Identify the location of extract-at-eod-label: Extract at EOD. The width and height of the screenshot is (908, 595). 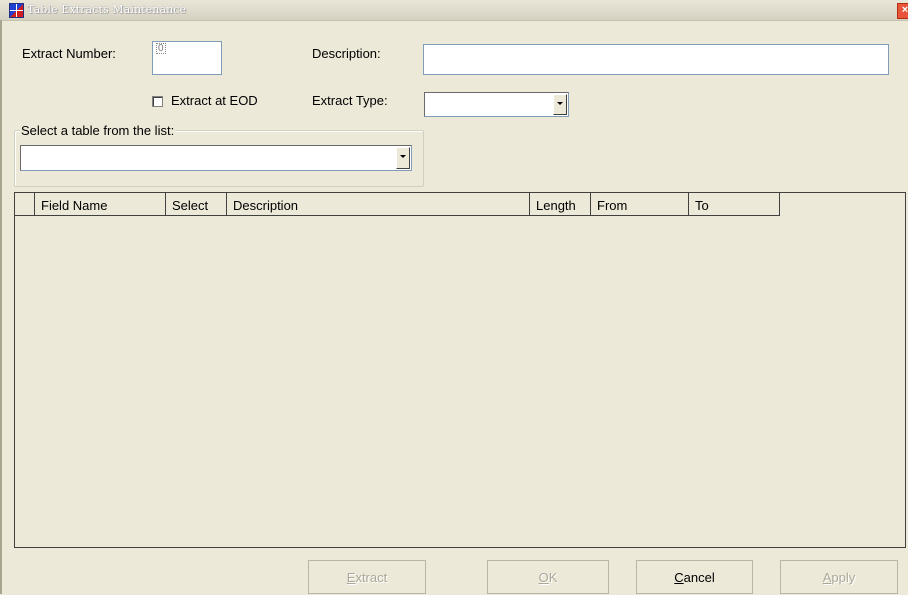
(214, 100).